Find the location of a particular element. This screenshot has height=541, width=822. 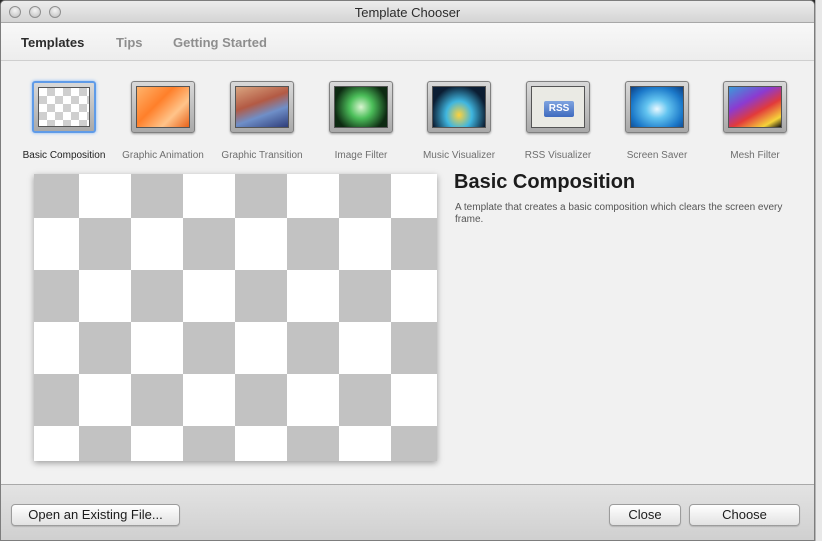

tab-templates: Templates is located at coordinates (52, 42).